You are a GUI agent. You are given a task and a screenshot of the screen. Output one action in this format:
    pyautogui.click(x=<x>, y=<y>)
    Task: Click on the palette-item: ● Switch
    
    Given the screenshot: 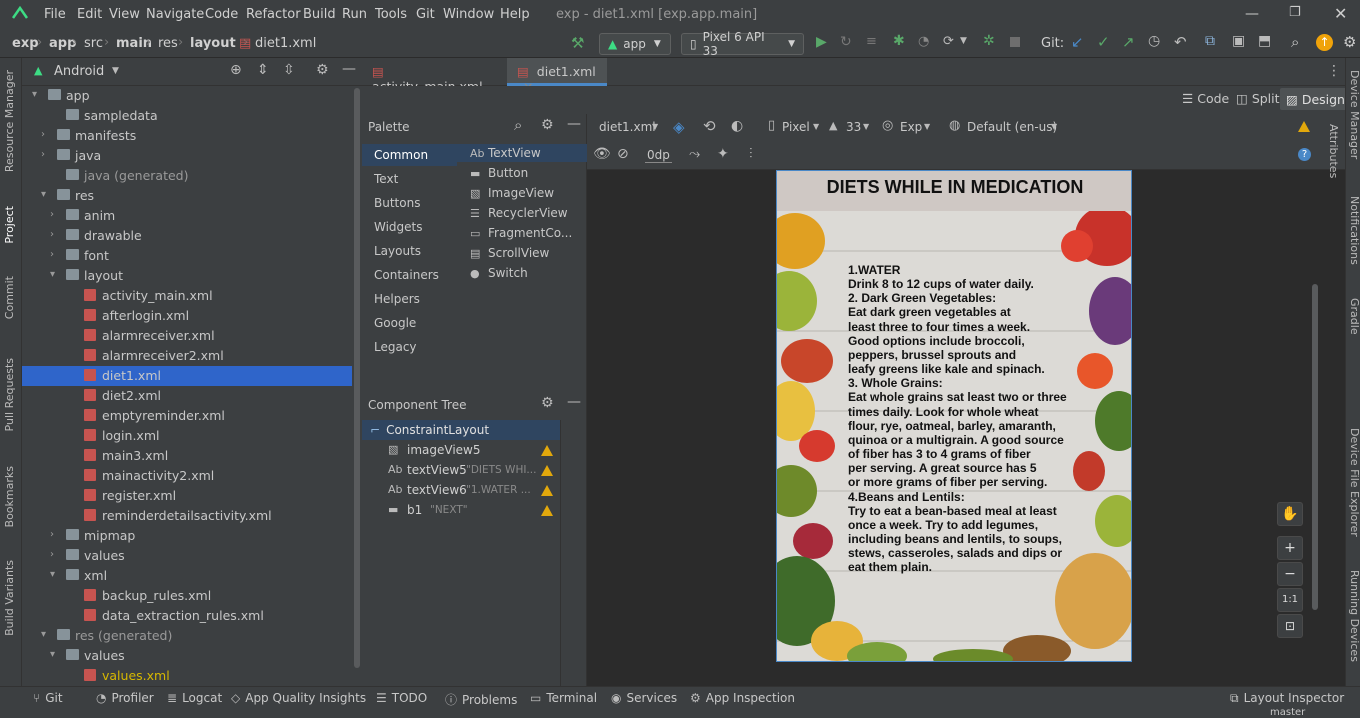 What is the action you would take?
    pyautogui.click(x=499, y=273)
    